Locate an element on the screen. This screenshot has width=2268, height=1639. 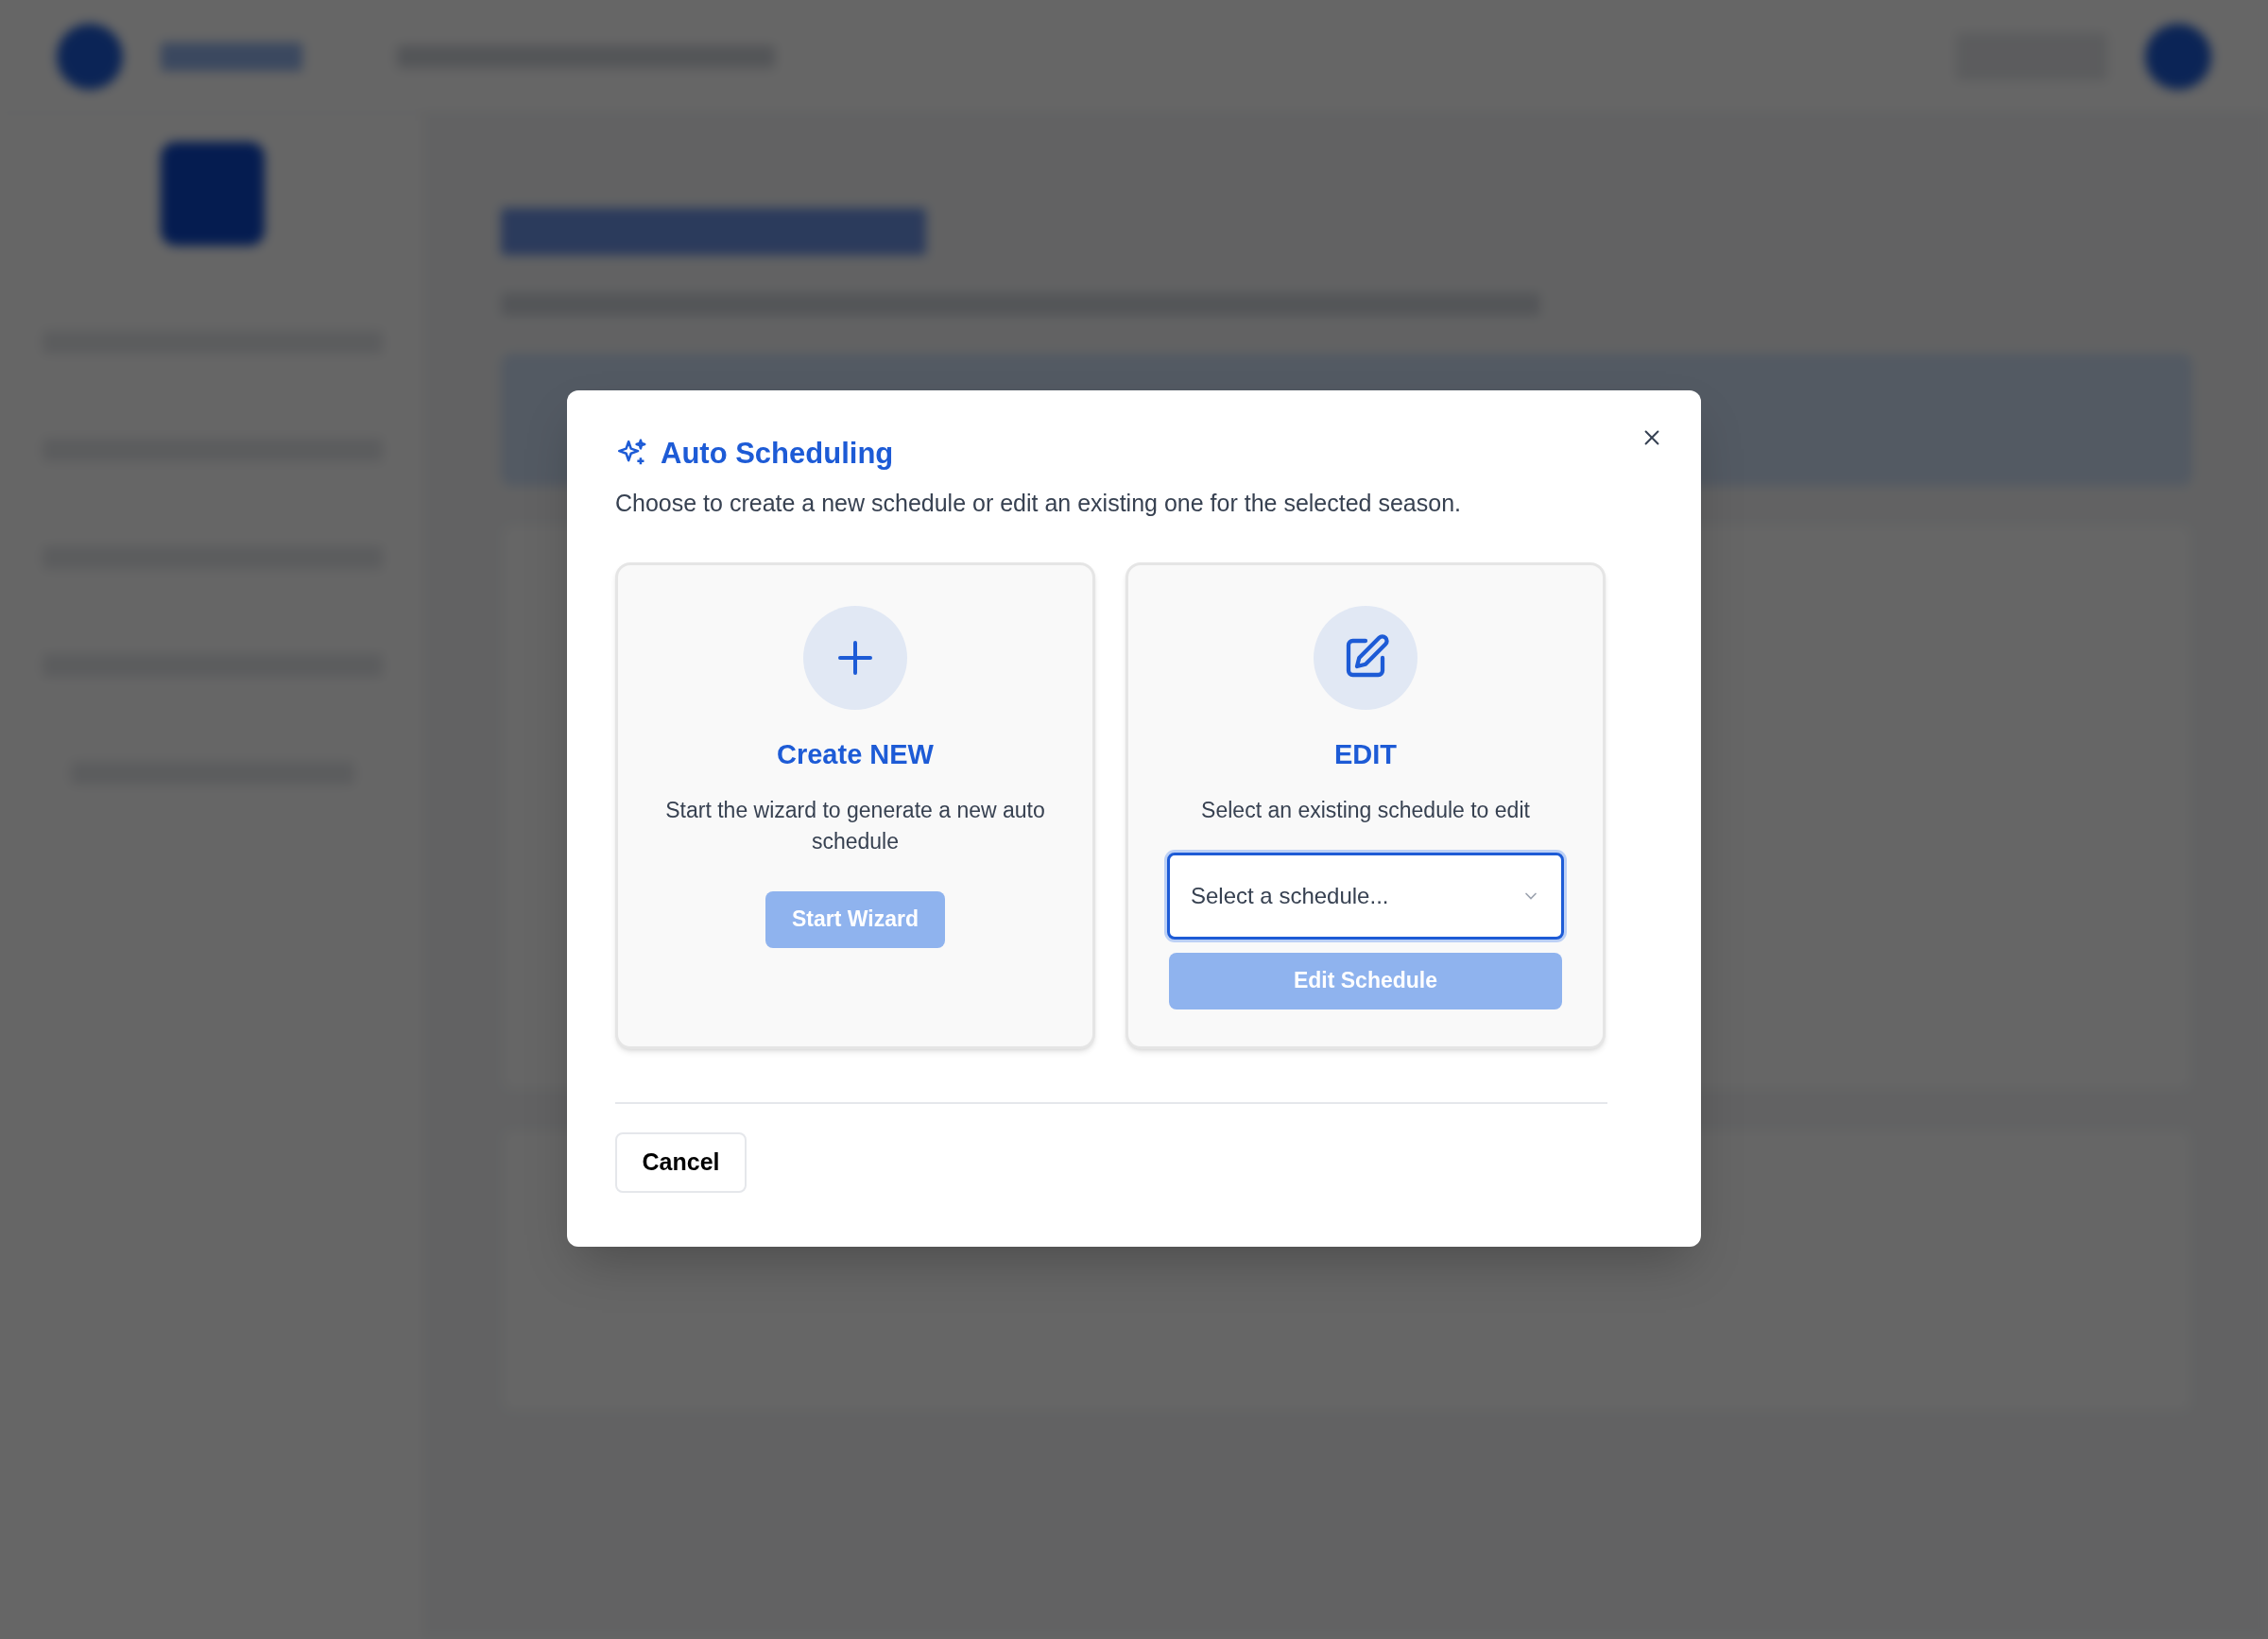
option-description: Start the wizard to generate a new auto schedule is located at coordinates (855, 825).